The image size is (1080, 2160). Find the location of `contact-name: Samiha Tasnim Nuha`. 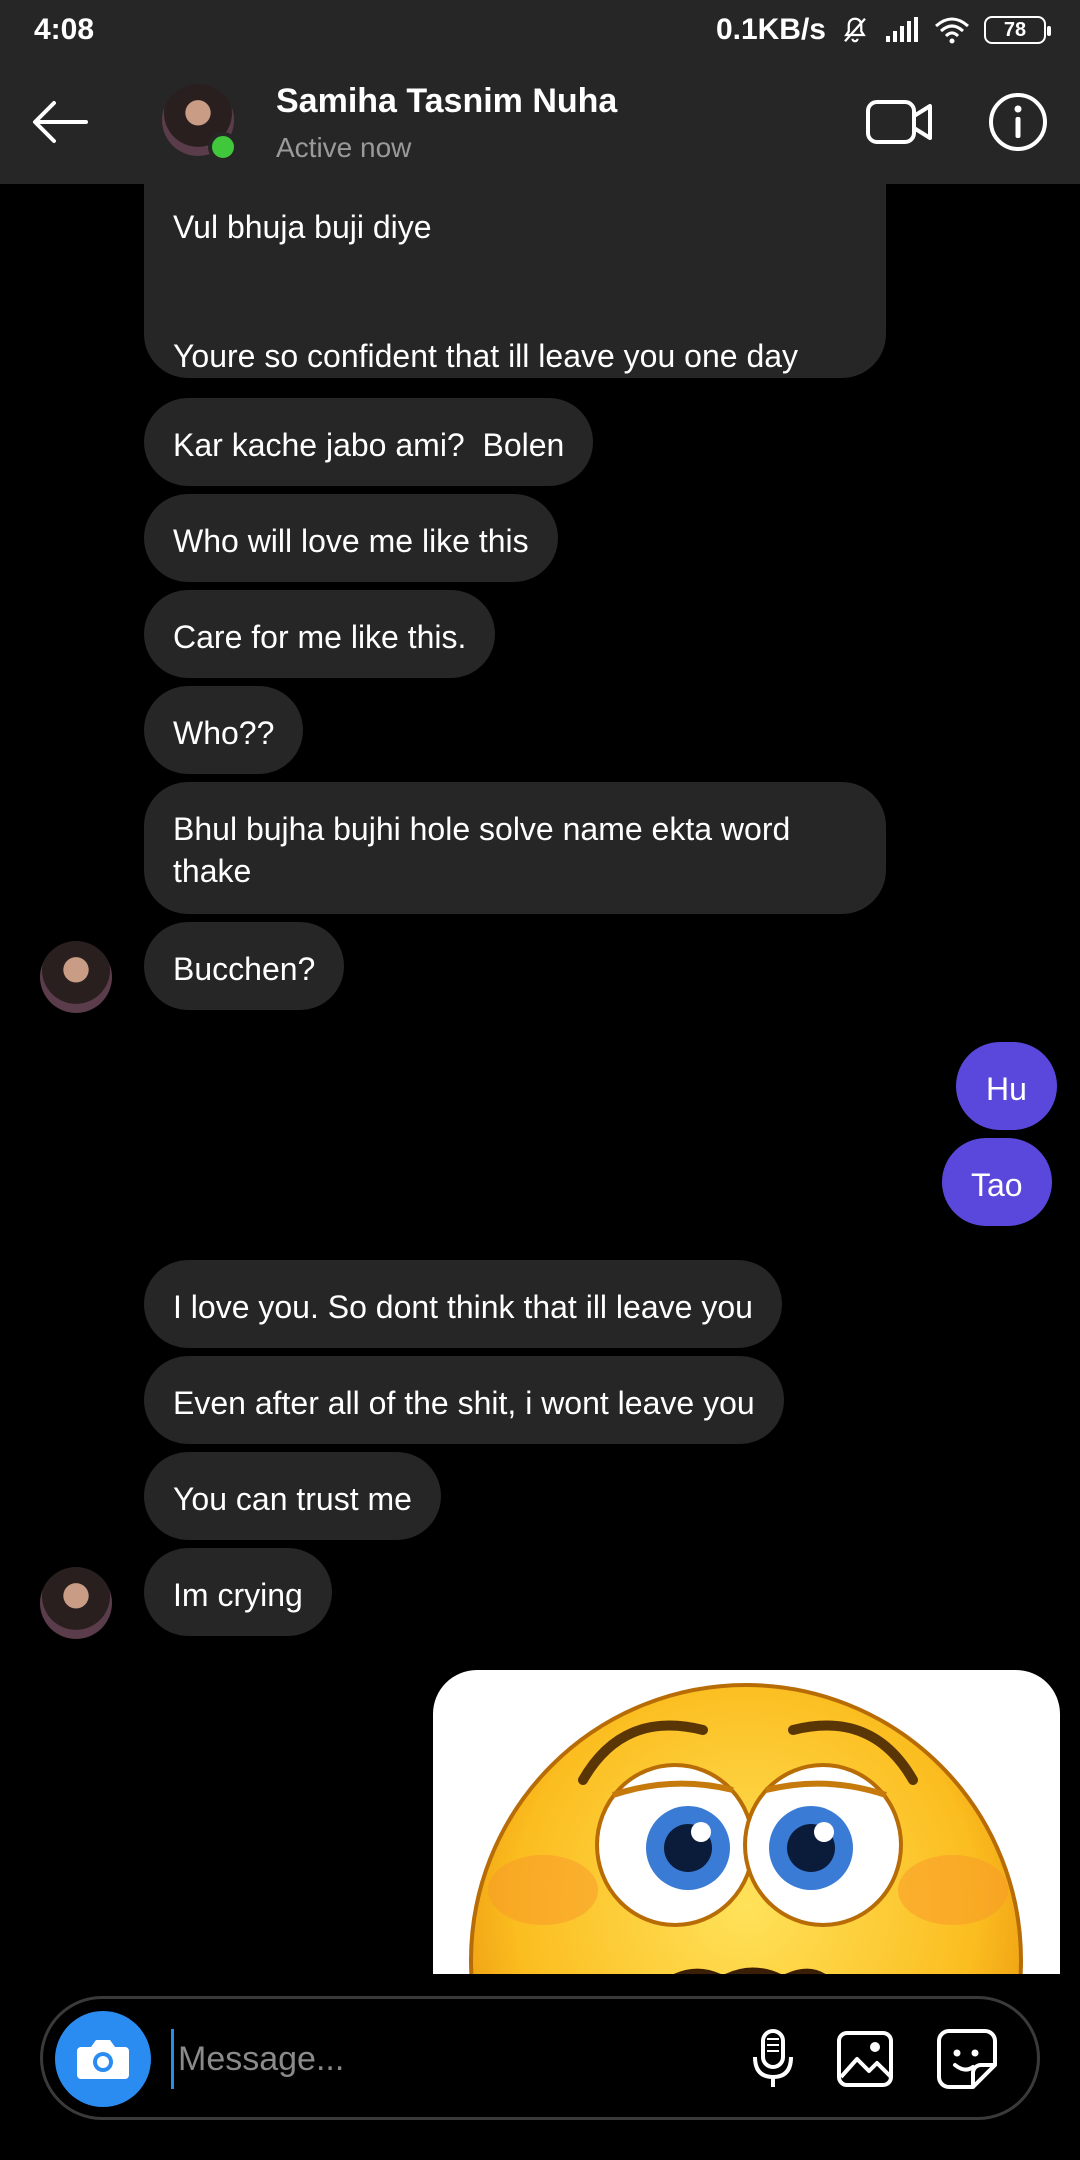

contact-name: Samiha Tasnim Nuha is located at coordinates (446, 101).